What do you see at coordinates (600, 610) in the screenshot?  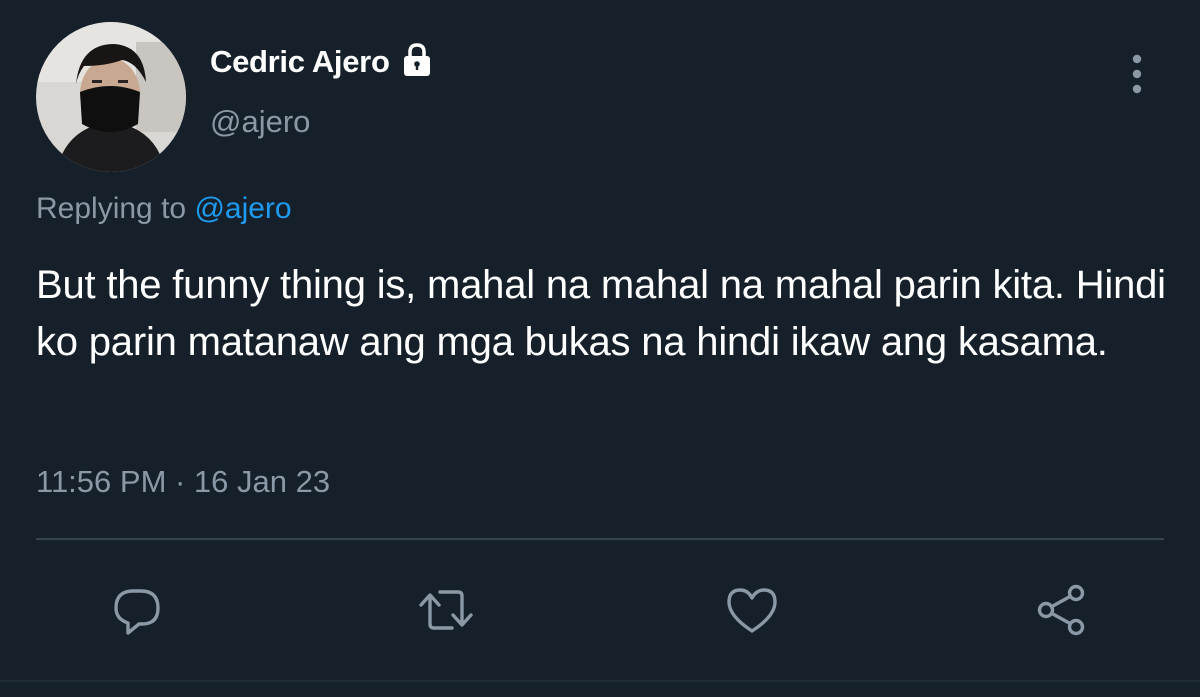 I see `tweet-actions-bar` at bounding box center [600, 610].